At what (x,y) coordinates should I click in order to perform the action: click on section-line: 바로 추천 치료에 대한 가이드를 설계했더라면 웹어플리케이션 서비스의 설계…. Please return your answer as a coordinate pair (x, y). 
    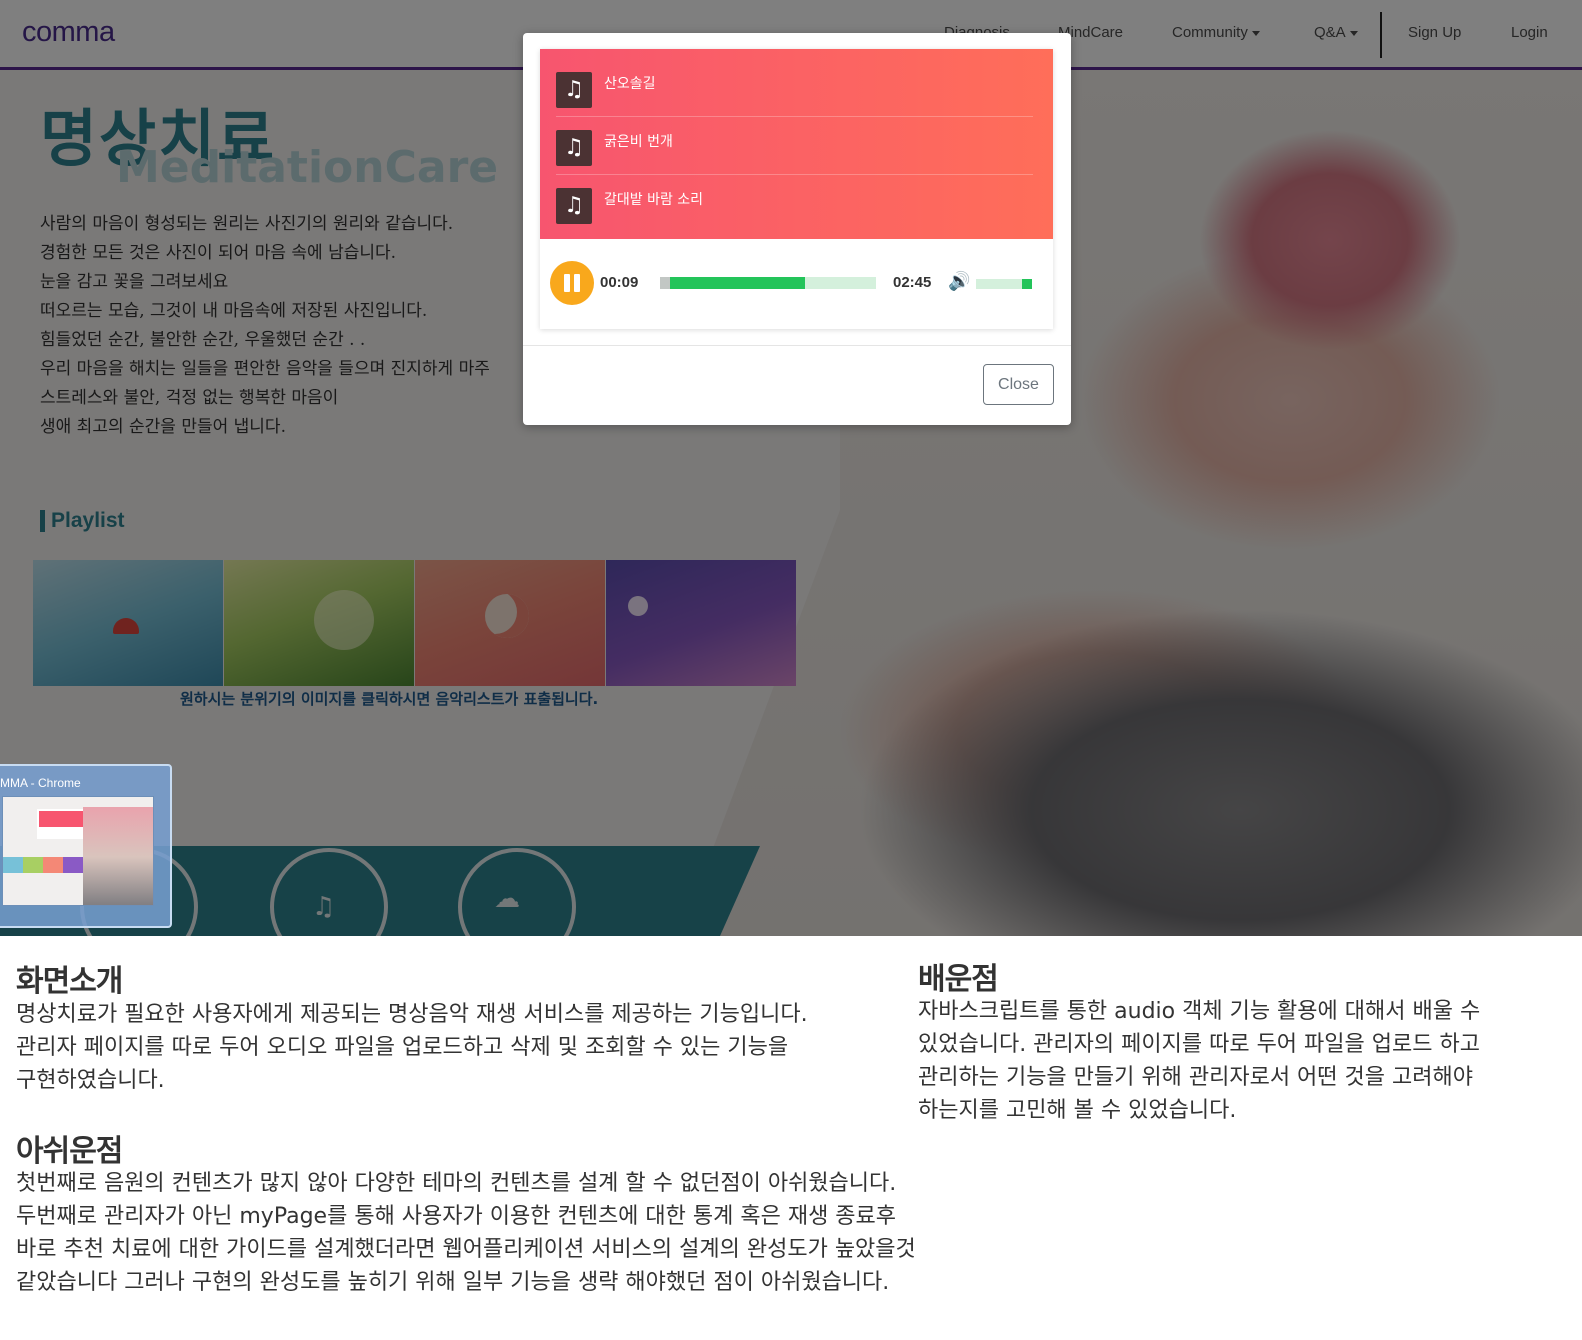
    Looking at the image, I should click on (466, 1249).